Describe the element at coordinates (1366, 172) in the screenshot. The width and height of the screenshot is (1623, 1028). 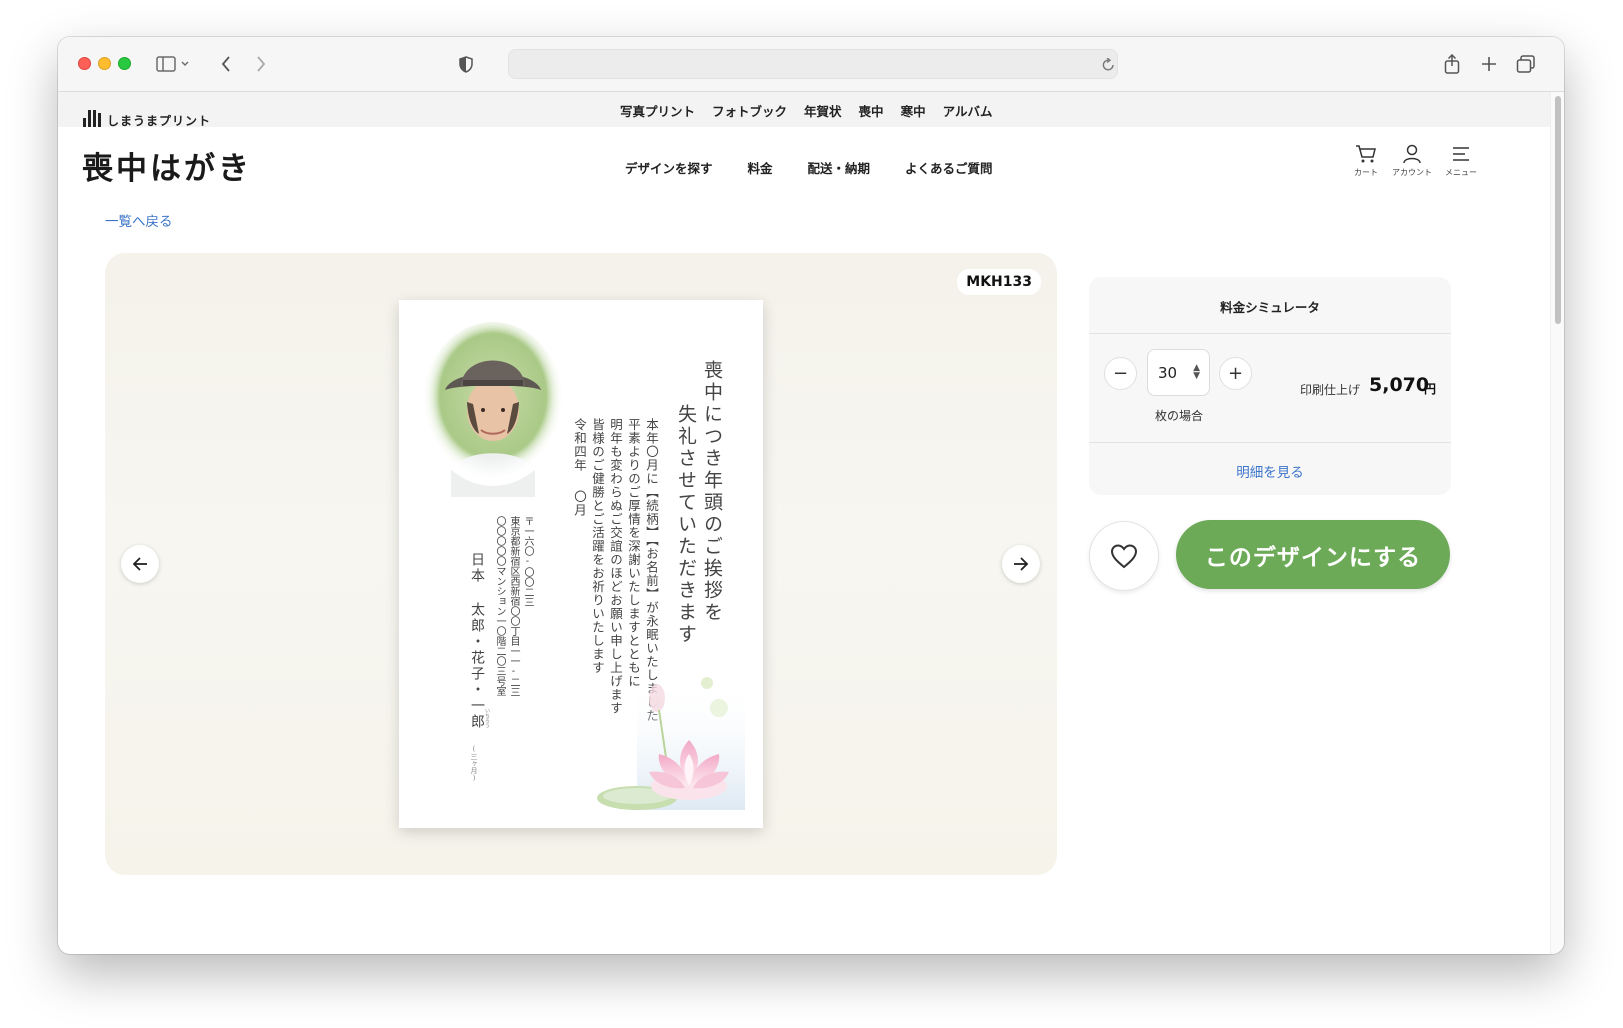
I see `cart-label: カート` at that location.